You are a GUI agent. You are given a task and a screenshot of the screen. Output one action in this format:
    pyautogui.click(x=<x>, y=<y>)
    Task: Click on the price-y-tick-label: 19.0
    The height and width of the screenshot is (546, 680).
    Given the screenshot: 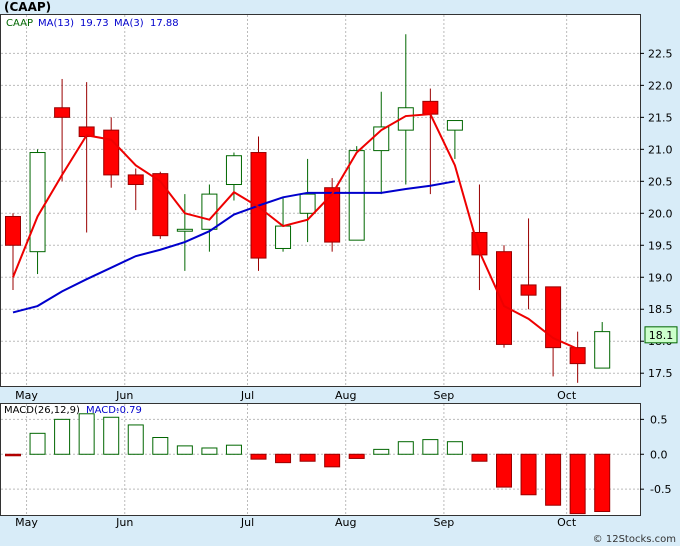 What is the action you would take?
    pyautogui.click(x=660, y=277)
    